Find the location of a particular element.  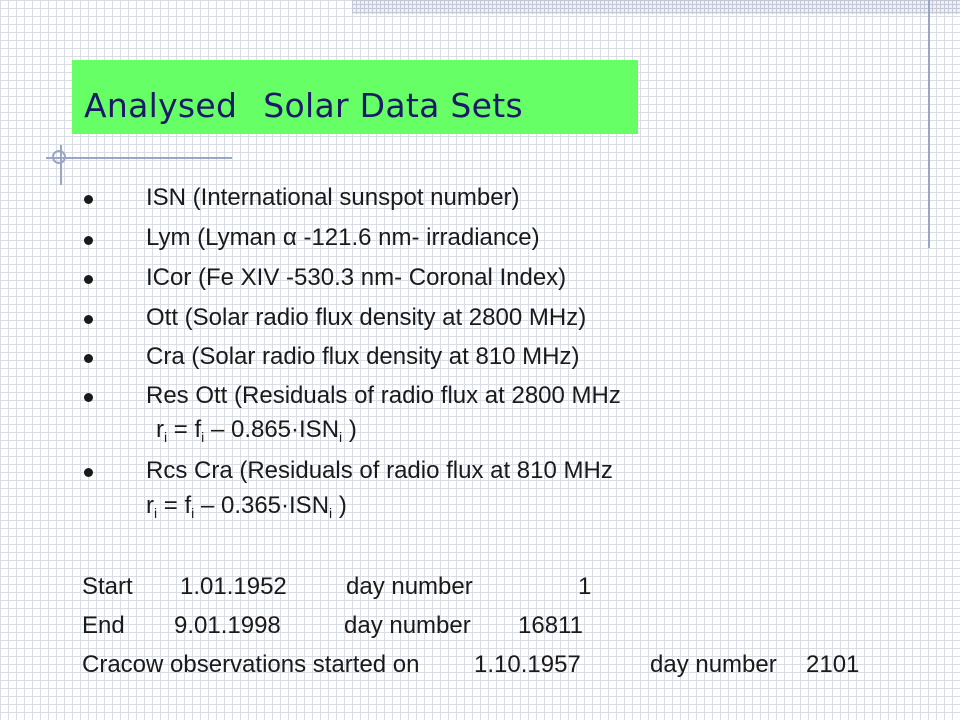

end-day-number-label: day number is located at coordinates (407, 625).